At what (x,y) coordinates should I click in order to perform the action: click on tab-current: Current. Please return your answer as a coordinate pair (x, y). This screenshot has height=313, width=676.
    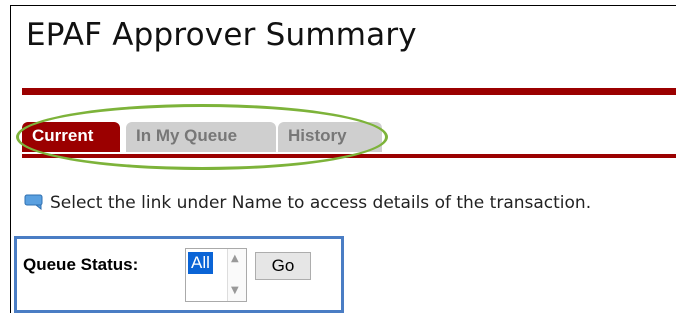
    Looking at the image, I should click on (71, 137).